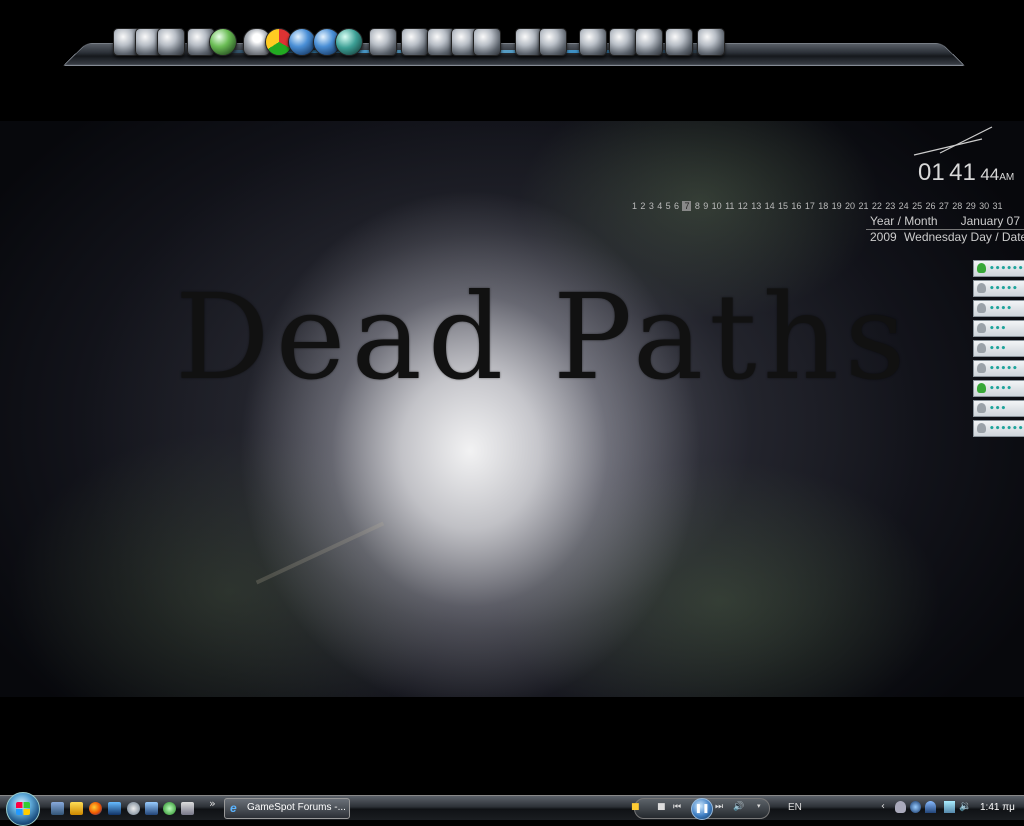  What do you see at coordinates (676, 206) in the screenshot?
I see `calendar-day: 6` at bounding box center [676, 206].